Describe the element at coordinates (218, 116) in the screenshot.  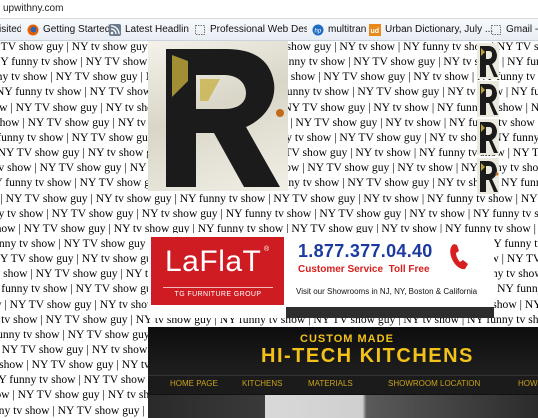
I see `r-logo-image` at that location.